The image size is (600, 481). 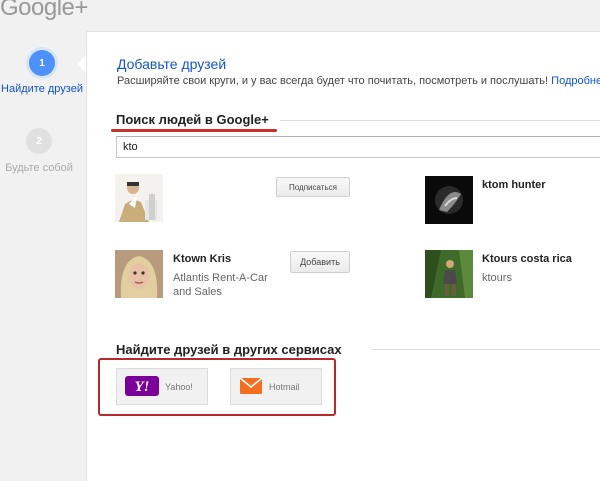 I want to click on add-button: Добавить, so click(x=320, y=262).